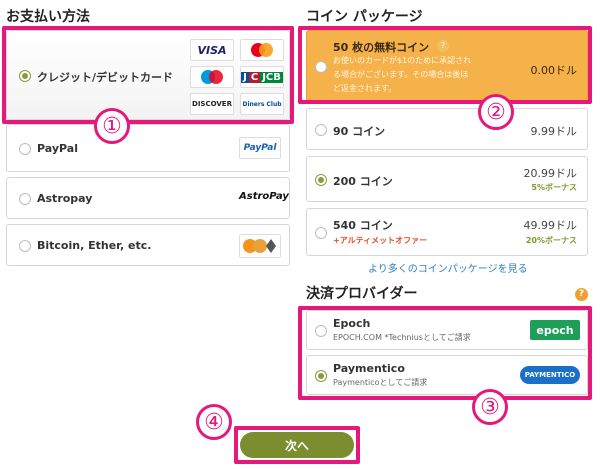  Describe the element at coordinates (359, 131) in the screenshot. I see `coin-package-90-label: 90 コイン` at that location.